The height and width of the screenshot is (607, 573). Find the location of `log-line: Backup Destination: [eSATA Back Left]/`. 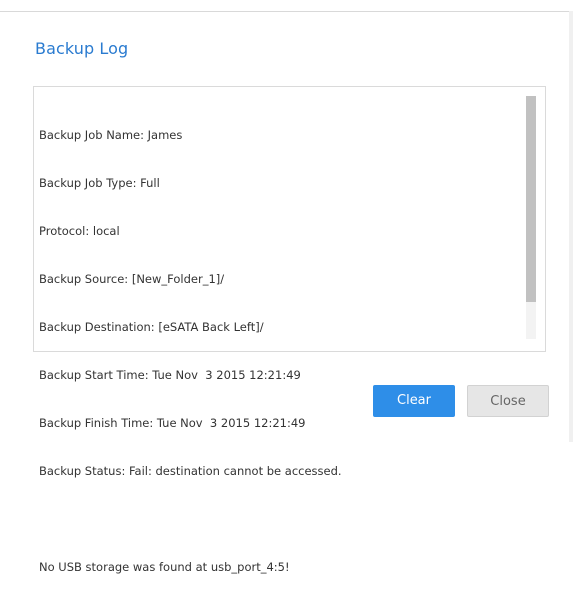

log-line: Backup Destination: [eSATA Back Left]/ is located at coordinates (151, 327).